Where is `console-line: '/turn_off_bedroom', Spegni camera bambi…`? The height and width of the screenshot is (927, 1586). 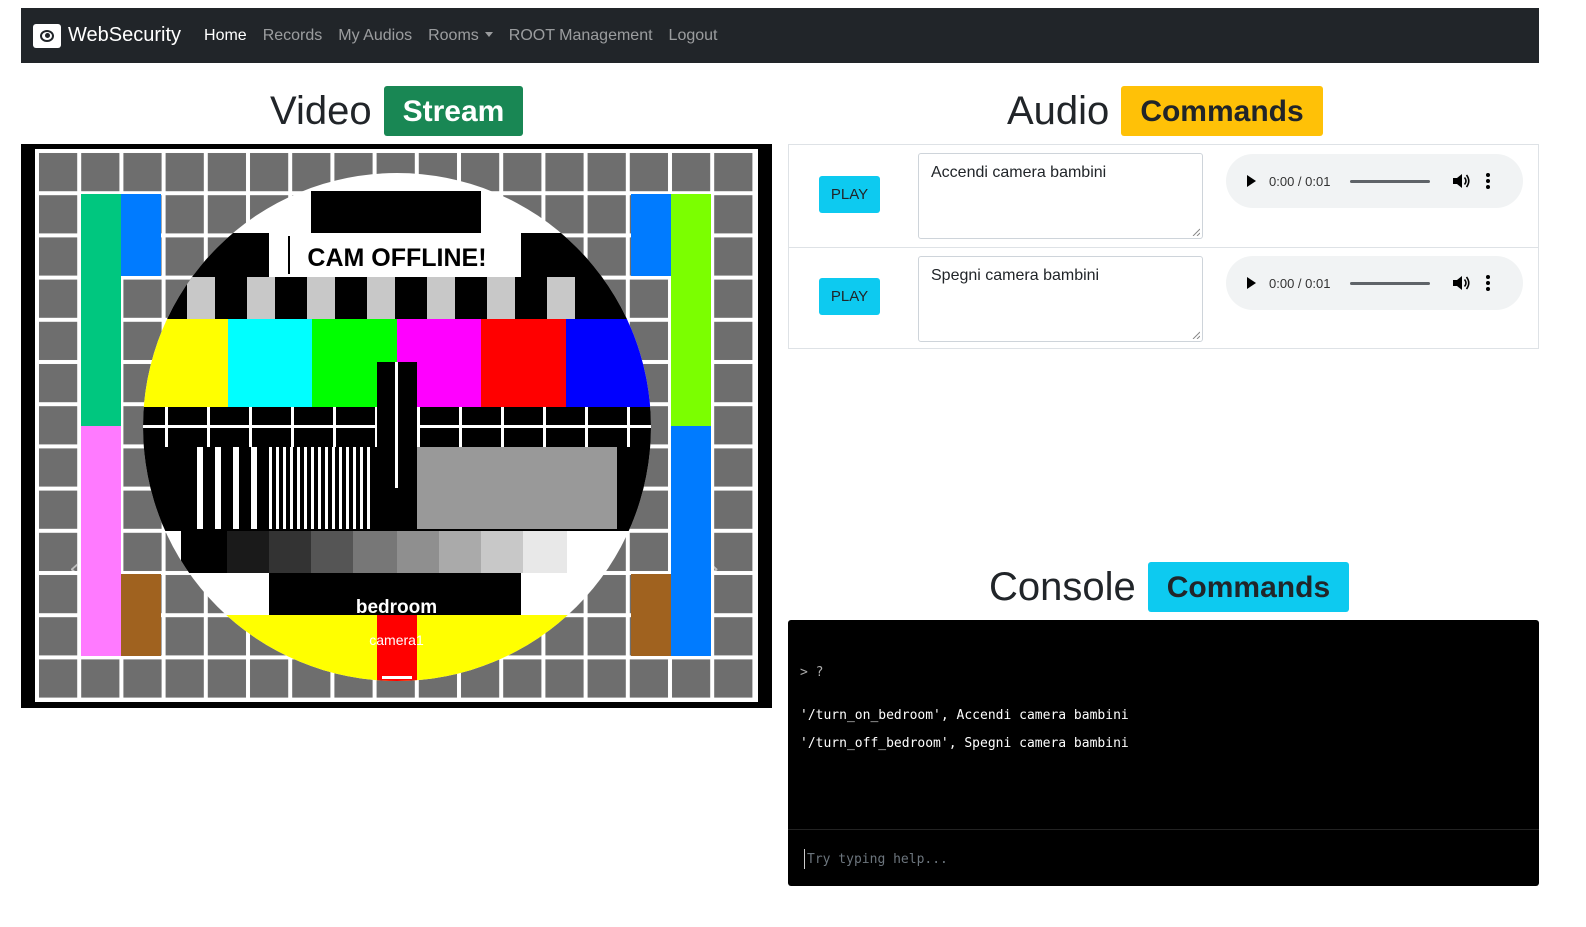
console-line: '/turn_off_bedroom', Spegni camera bambi… is located at coordinates (964, 743).